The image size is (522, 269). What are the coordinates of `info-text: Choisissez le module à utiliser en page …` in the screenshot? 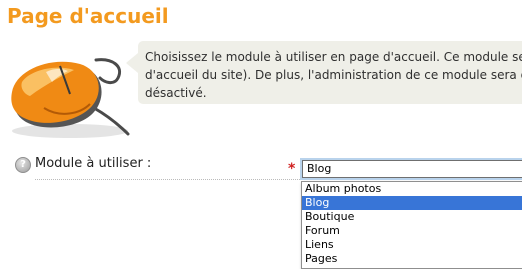 It's located at (333, 75).